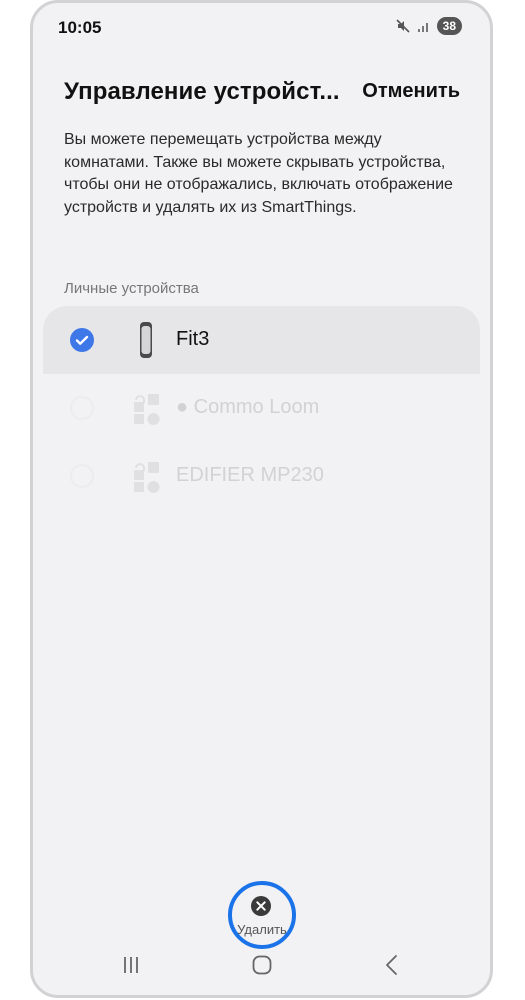 This screenshot has width=525, height=1000. What do you see at coordinates (146, 340) in the screenshot?
I see `fitness-band-icon` at bounding box center [146, 340].